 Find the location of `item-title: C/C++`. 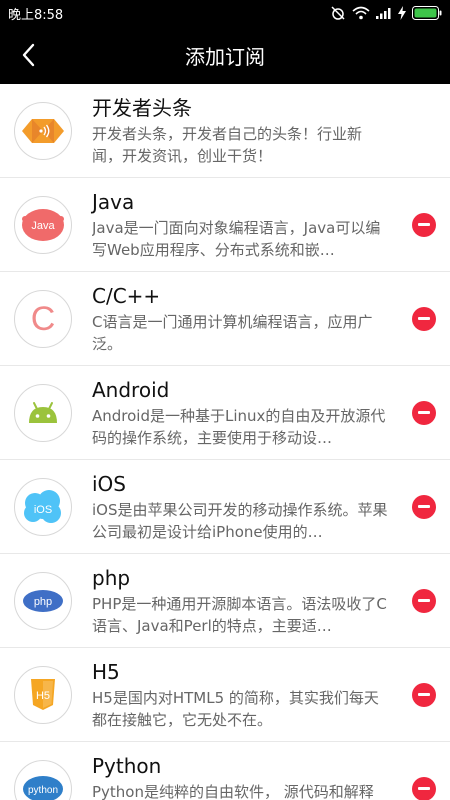

item-title: C/C++ is located at coordinates (126, 295).